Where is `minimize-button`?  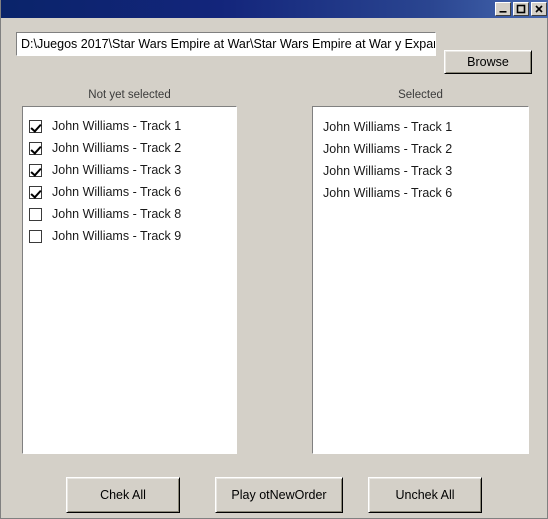 minimize-button is located at coordinates (503, 9).